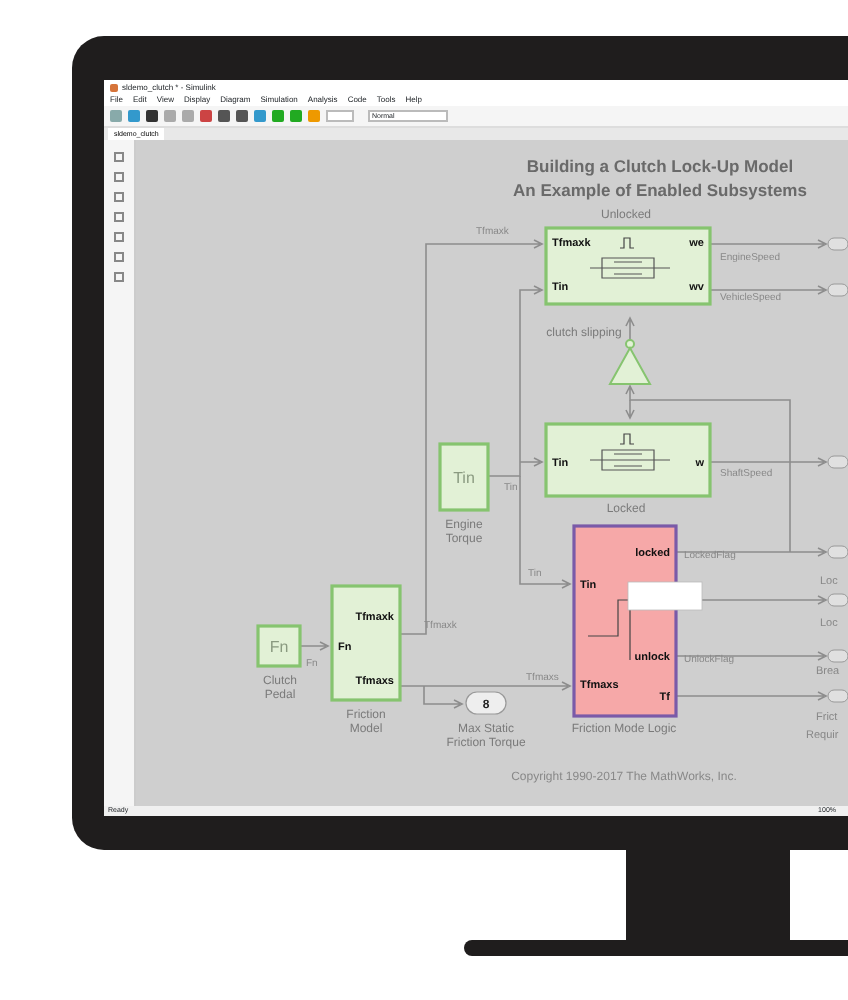 This screenshot has height=1000, width=848. Describe the element at coordinates (665, 596) in the screenshot. I see `tooltip-popup` at that location.